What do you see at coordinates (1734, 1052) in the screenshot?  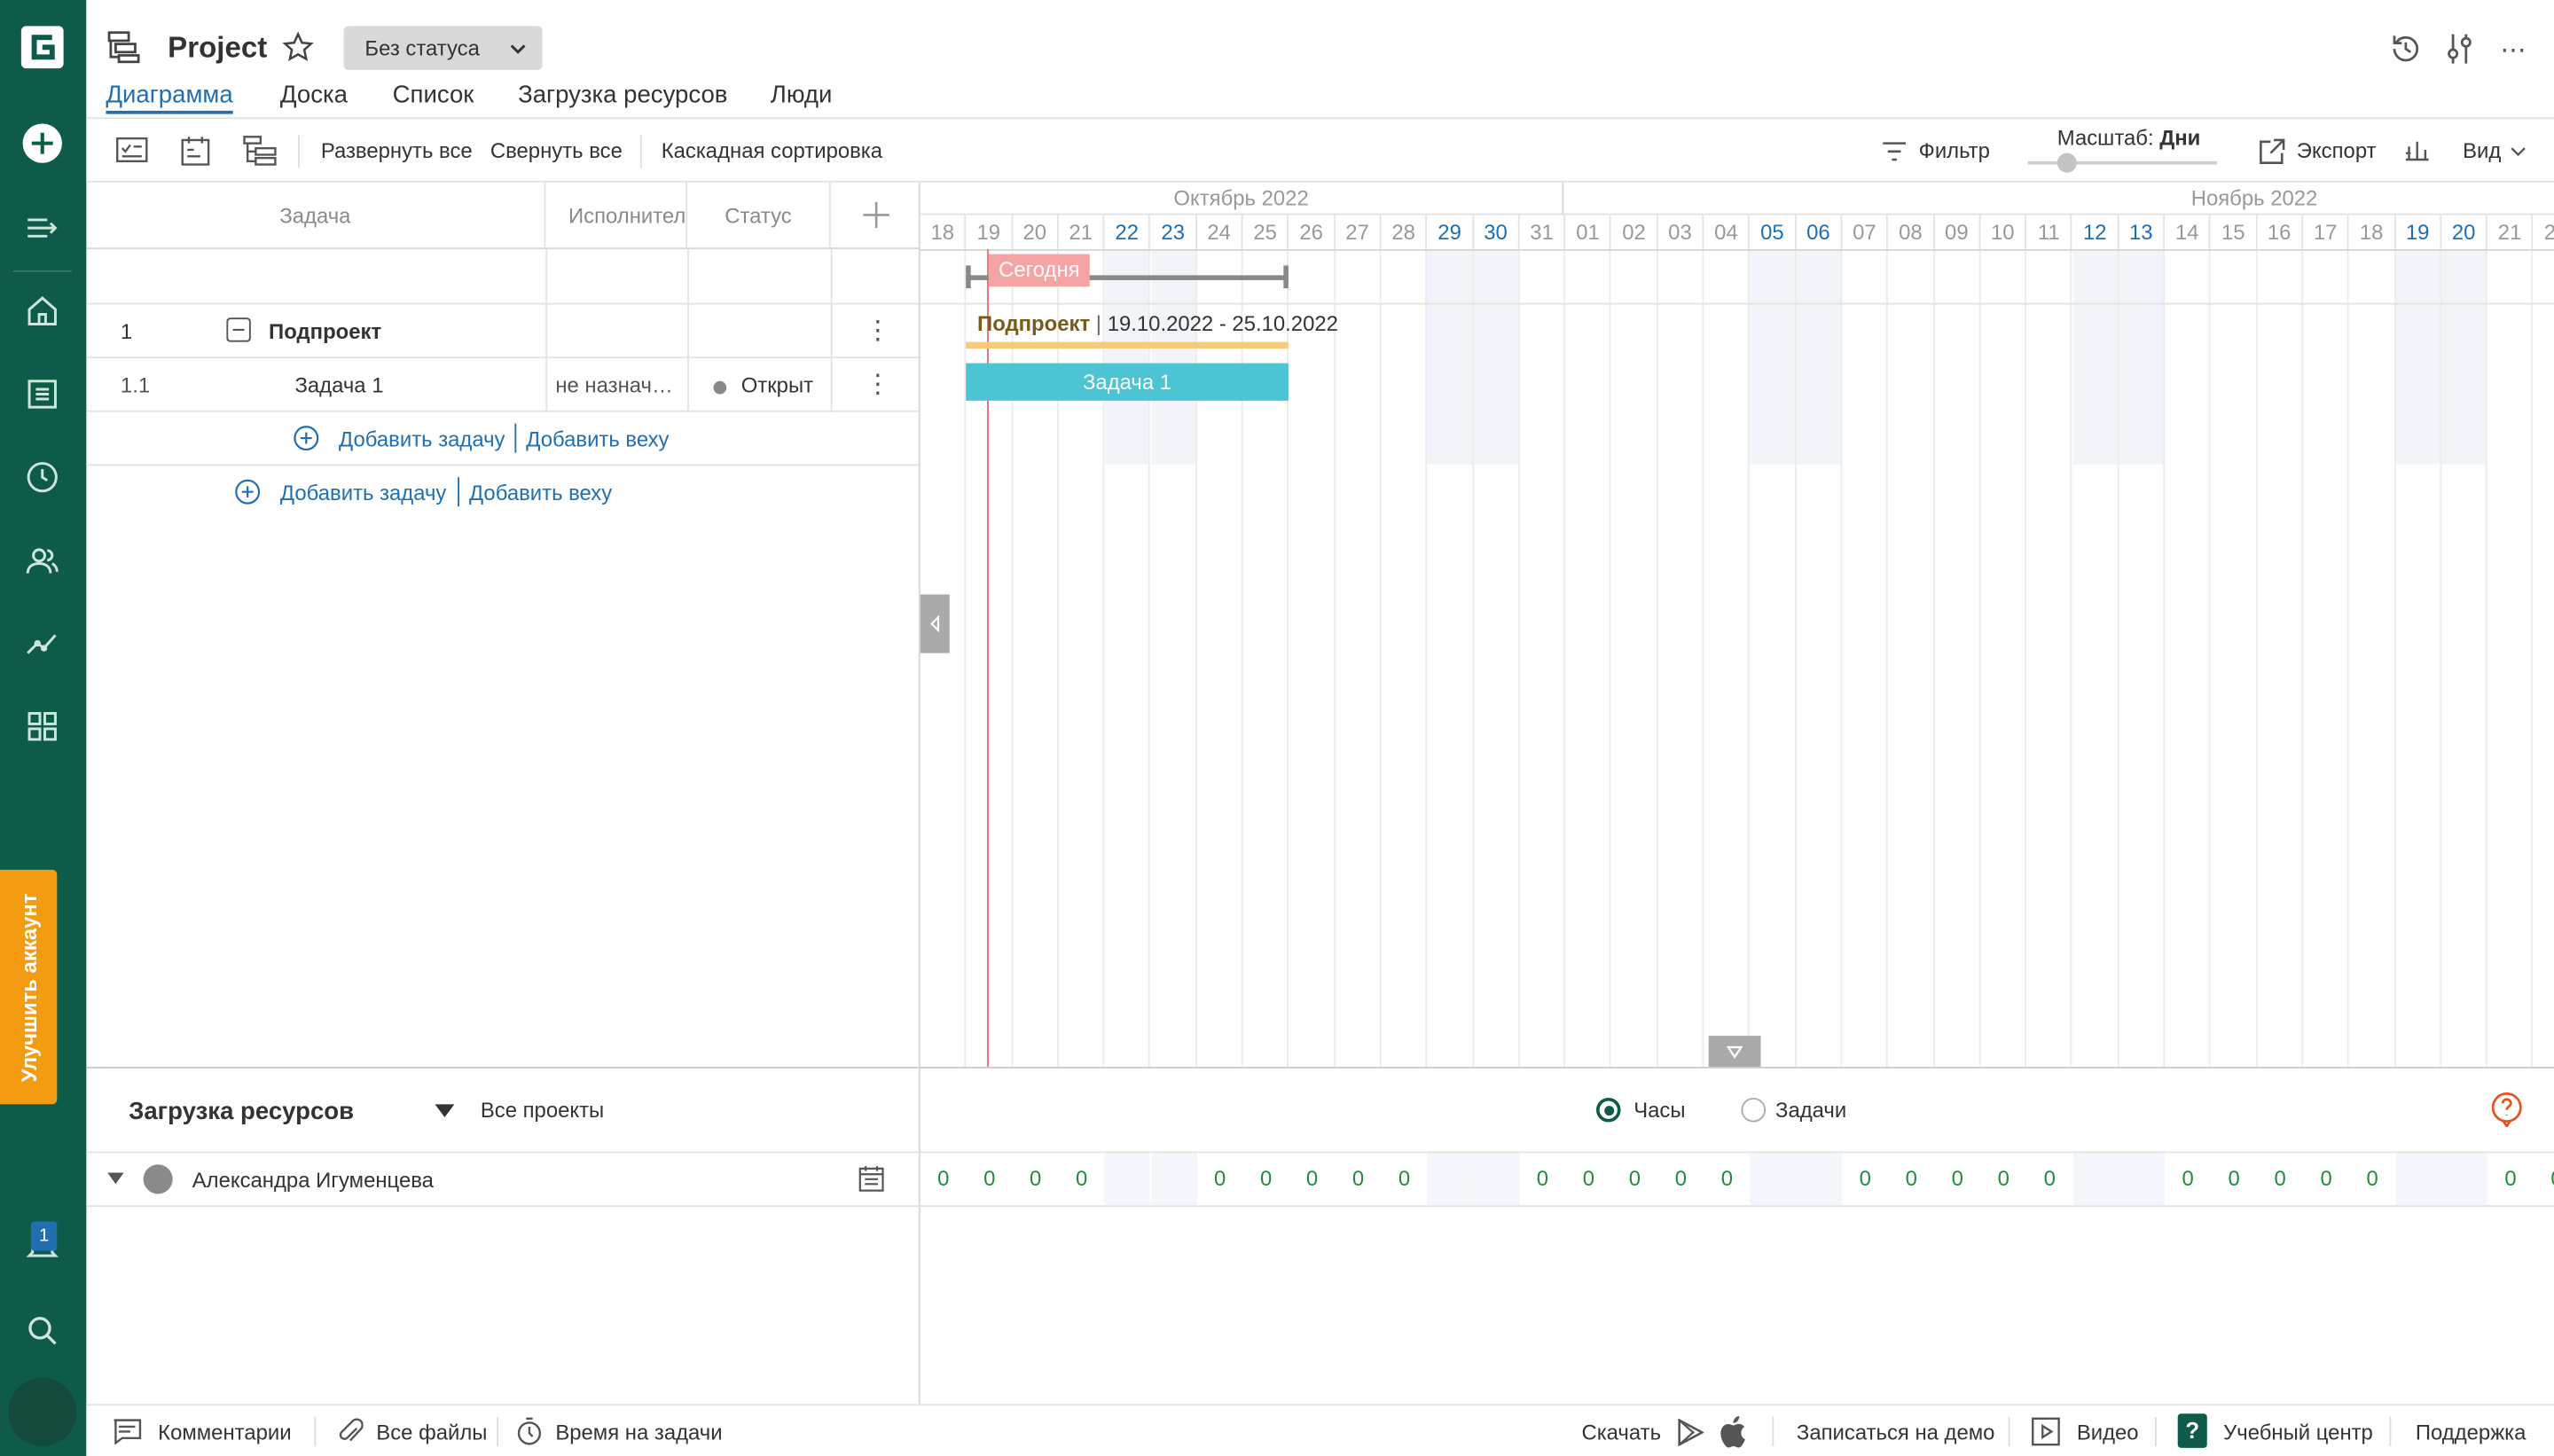 I see `resize-panel-handle` at bounding box center [1734, 1052].